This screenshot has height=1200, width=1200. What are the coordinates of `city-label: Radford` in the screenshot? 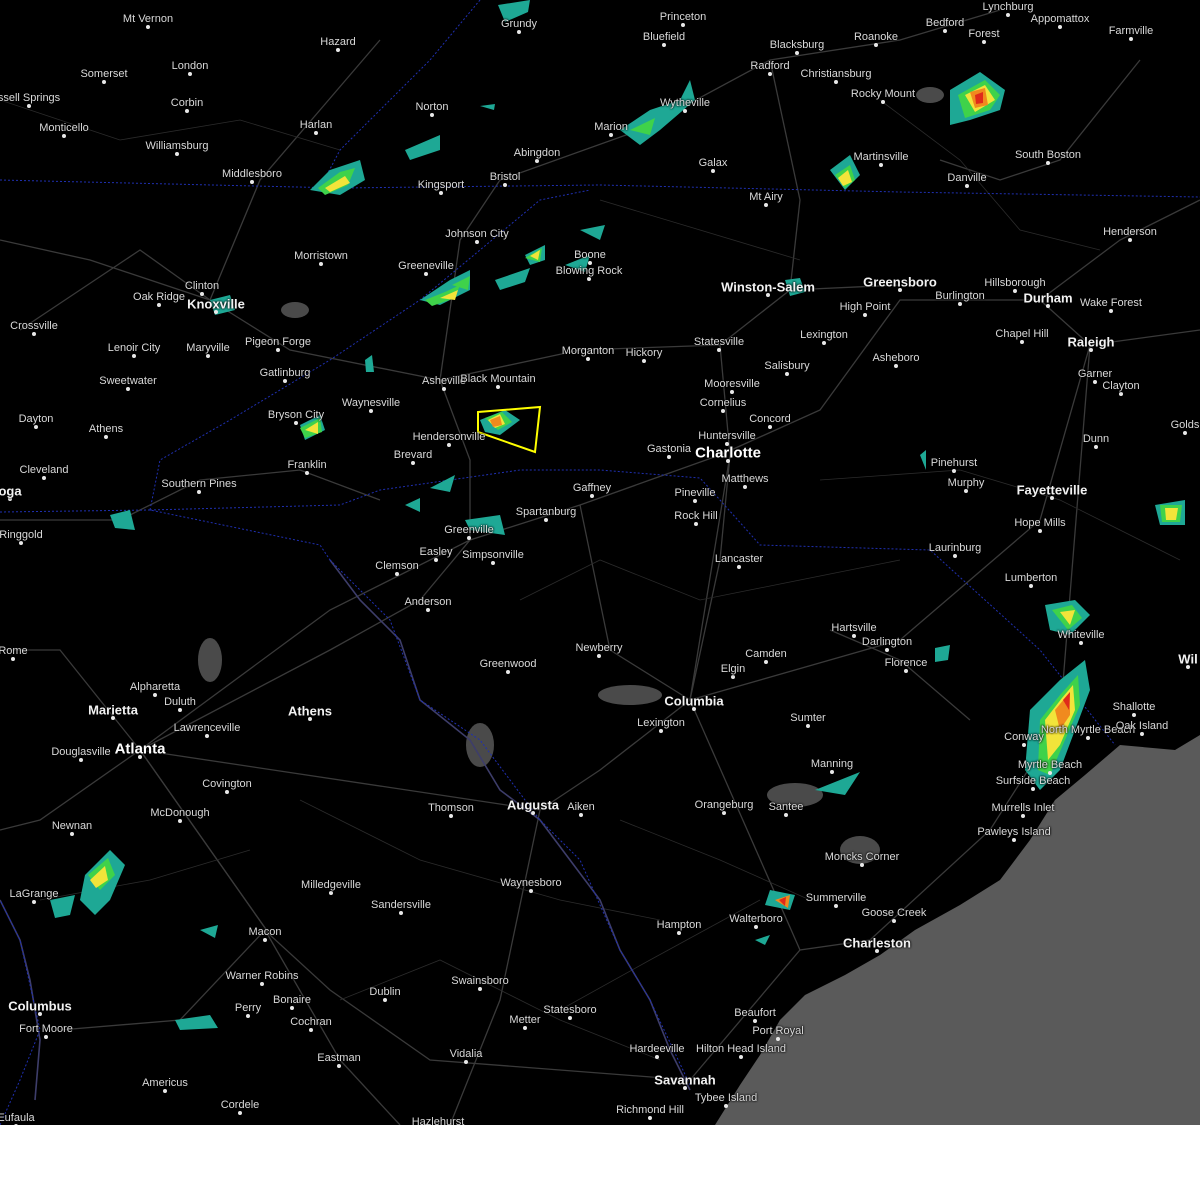 It's located at (770, 66).